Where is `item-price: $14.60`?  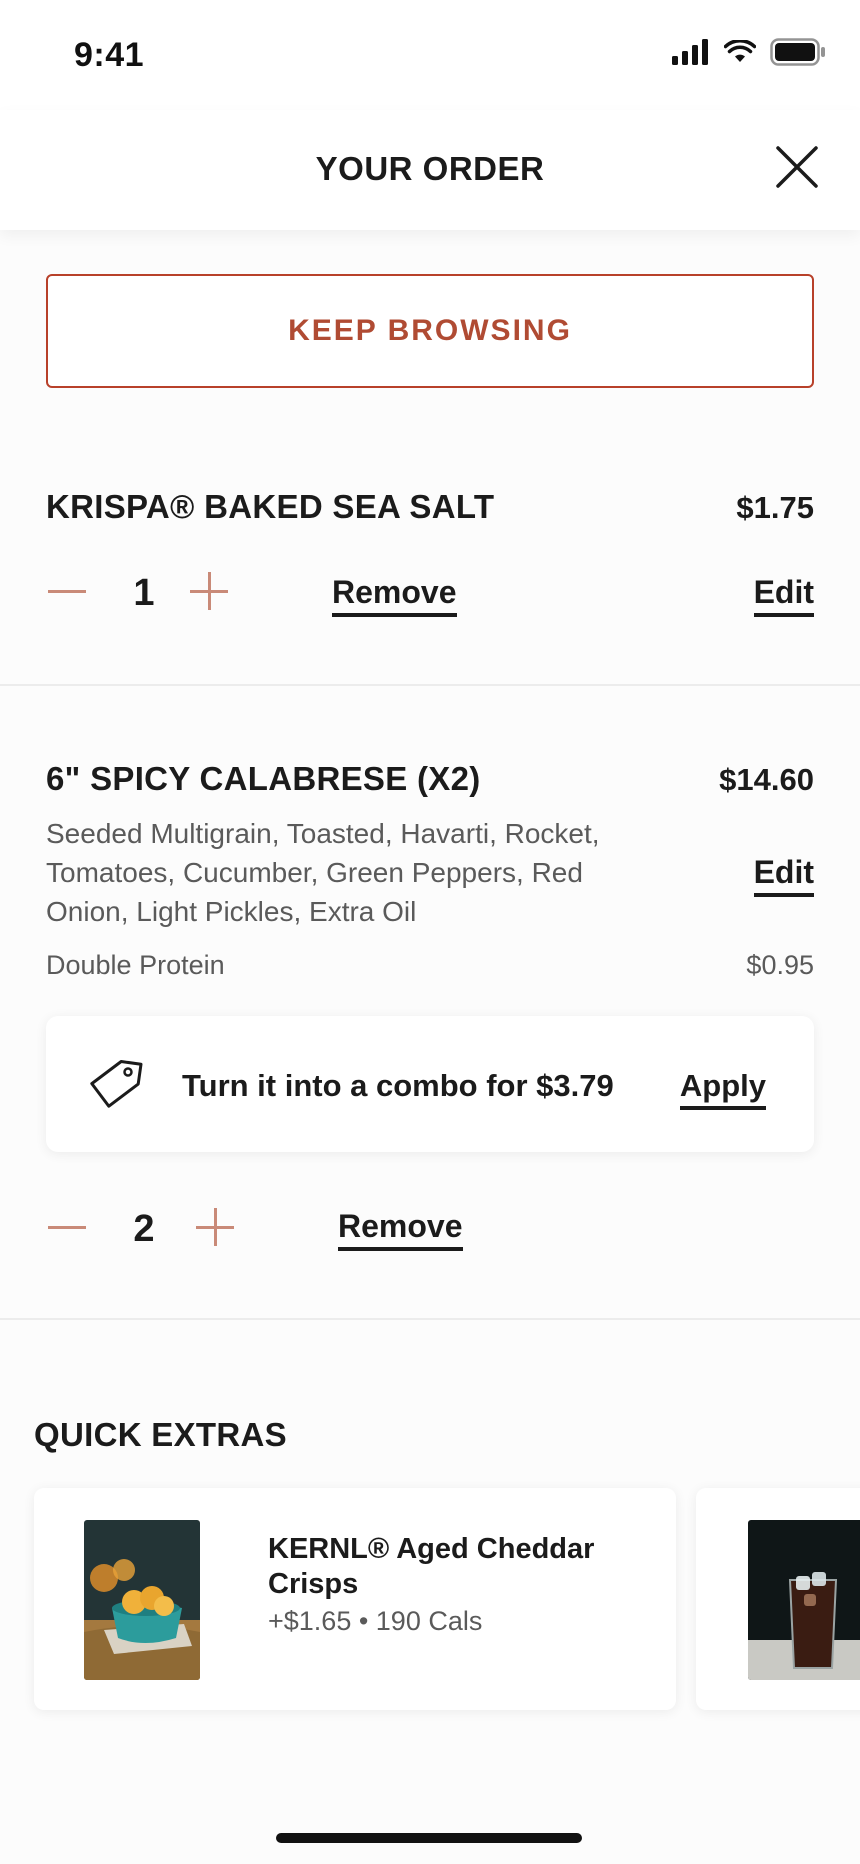
item-price: $14.60 is located at coordinates (766, 779).